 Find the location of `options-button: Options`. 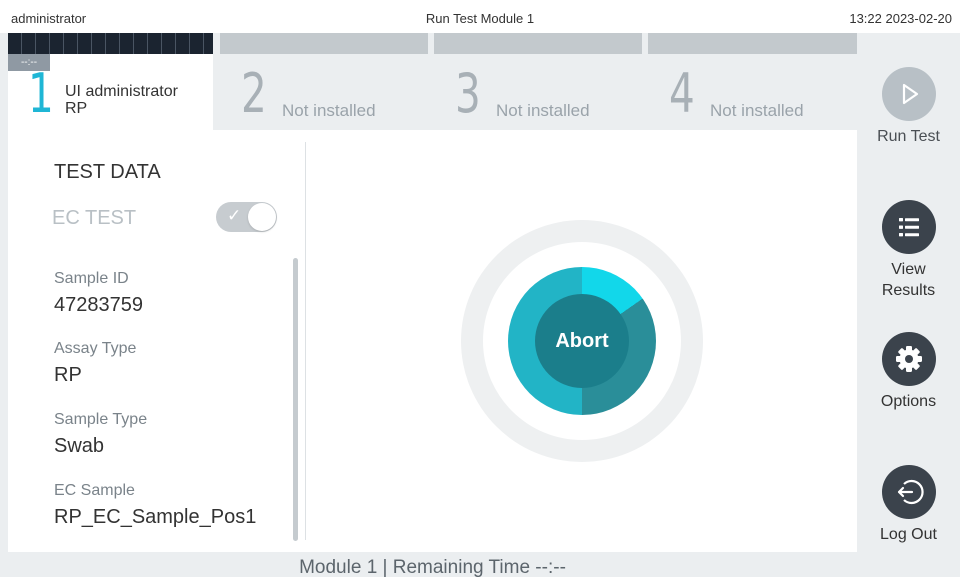

options-button: Options is located at coordinates (908, 372).